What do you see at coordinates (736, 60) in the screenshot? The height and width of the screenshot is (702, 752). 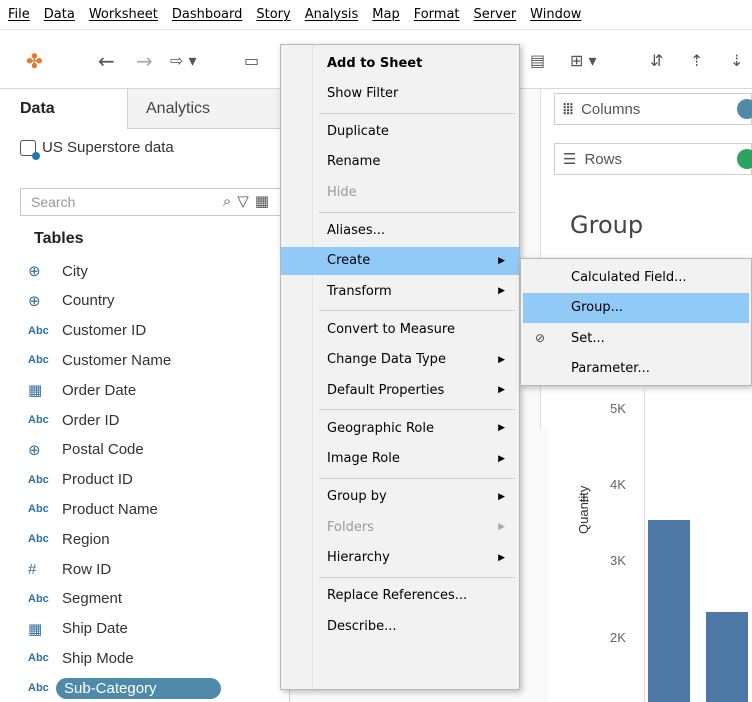 I see `sort-descending-icon: ⇣` at bounding box center [736, 60].